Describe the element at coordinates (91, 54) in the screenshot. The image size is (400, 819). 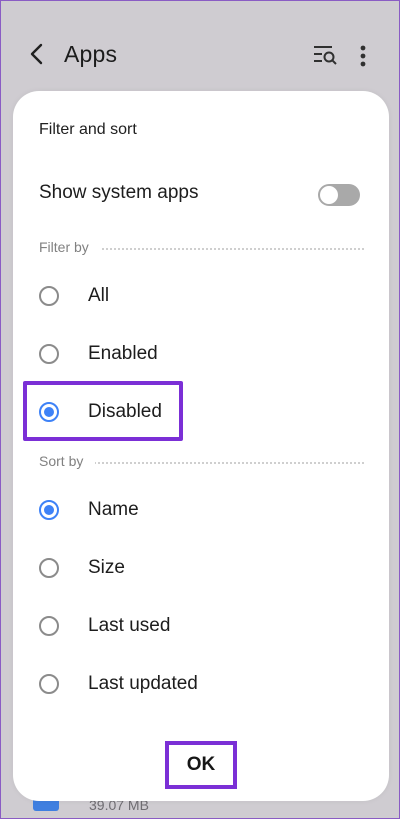
I see `page-title: Apps` at that location.